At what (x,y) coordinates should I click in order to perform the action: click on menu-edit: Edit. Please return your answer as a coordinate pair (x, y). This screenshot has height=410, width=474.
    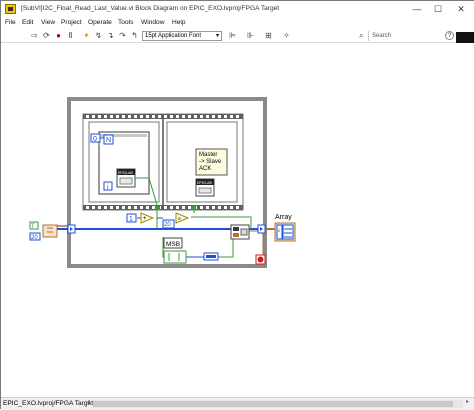
    Looking at the image, I should click on (27, 22).